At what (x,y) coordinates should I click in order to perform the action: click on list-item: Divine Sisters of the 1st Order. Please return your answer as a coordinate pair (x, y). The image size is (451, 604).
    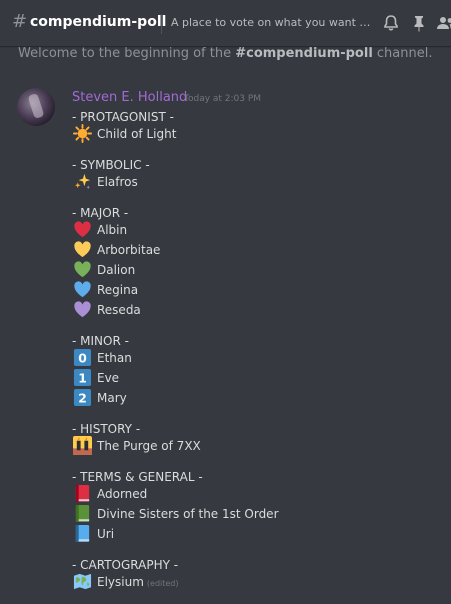
    Looking at the image, I should click on (188, 514).